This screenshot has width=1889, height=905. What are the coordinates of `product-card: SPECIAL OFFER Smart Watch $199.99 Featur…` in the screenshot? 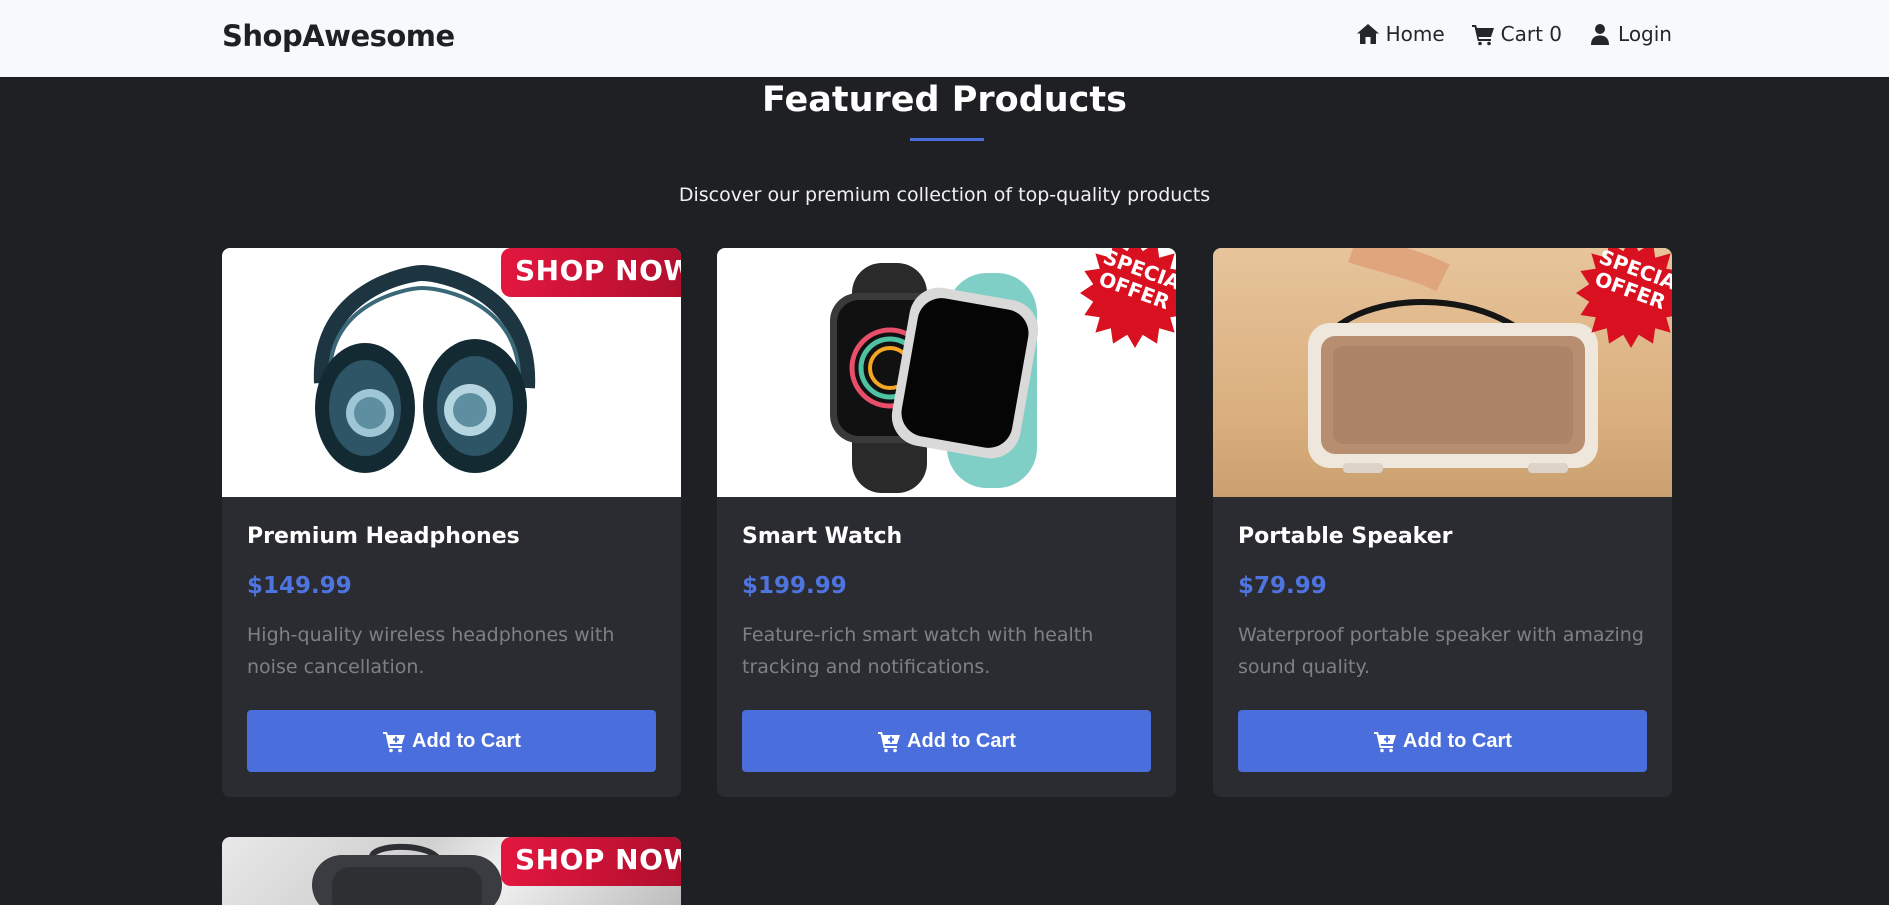 It's located at (946, 522).